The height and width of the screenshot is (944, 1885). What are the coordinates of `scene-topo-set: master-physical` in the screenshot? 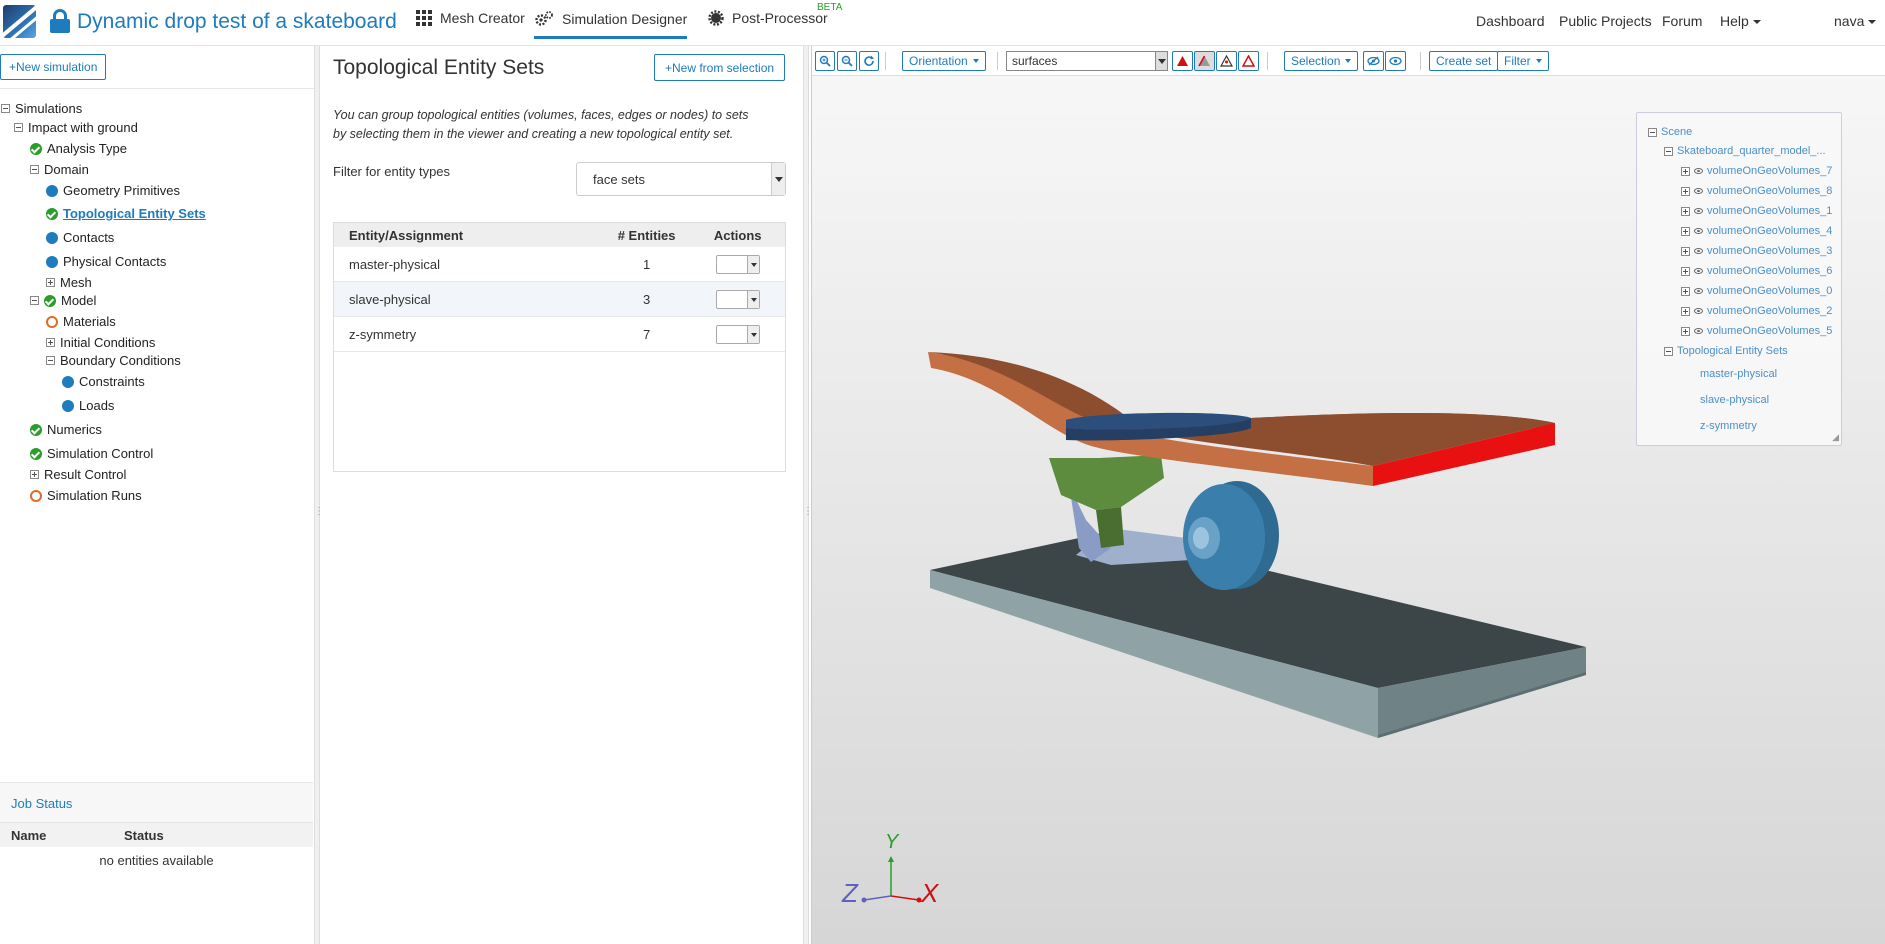 It's located at (1738, 374).